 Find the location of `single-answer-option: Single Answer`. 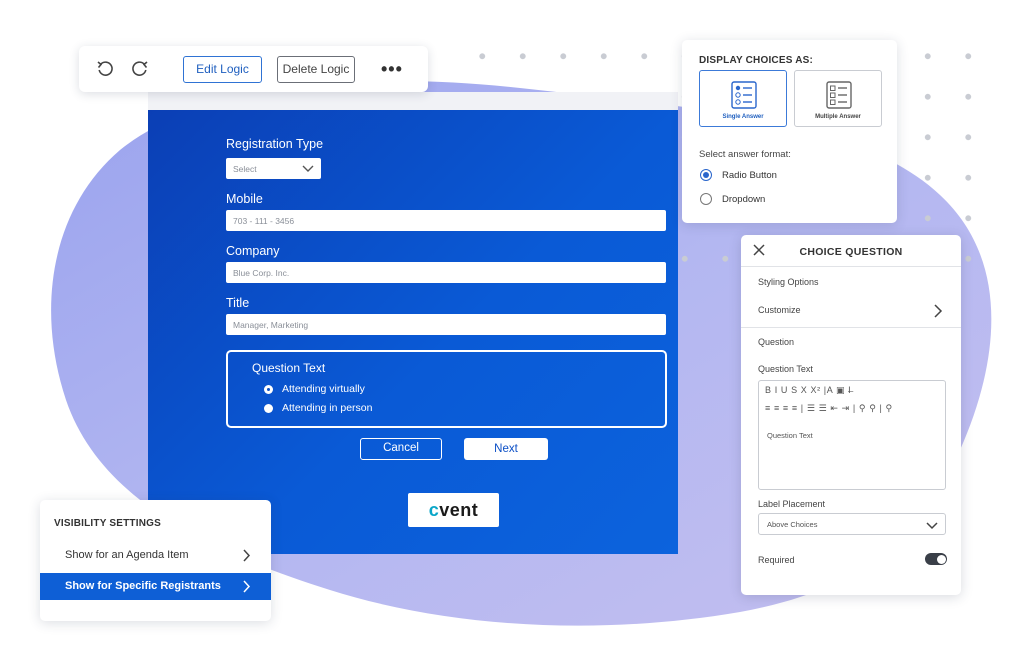

single-answer-option: Single Answer is located at coordinates (743, 98).